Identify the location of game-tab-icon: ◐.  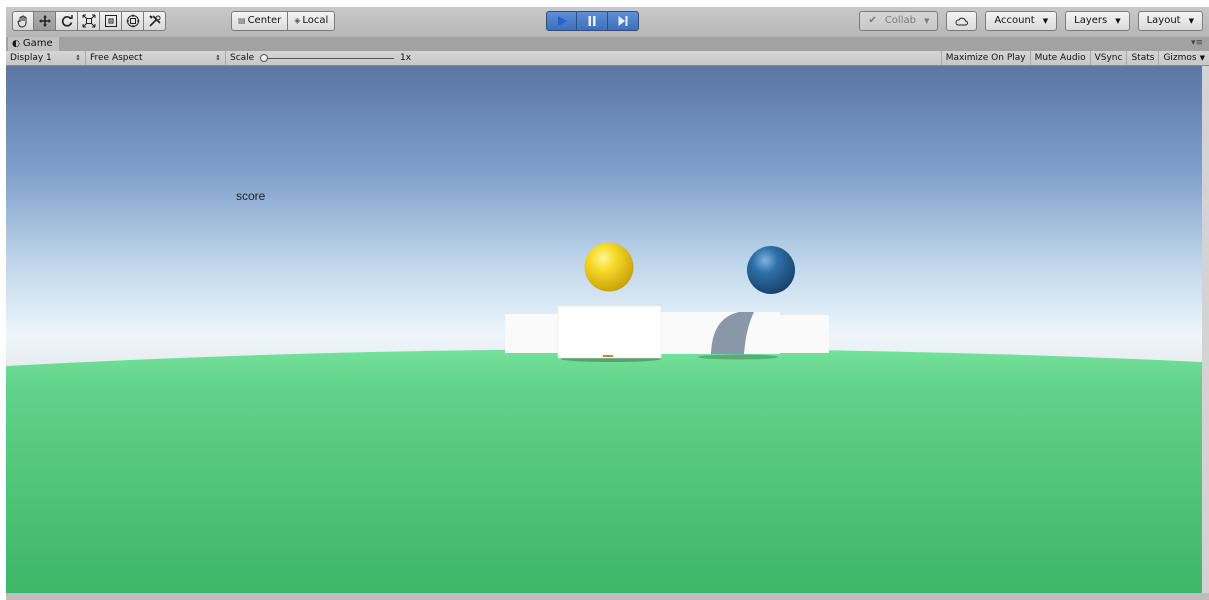
(16, 44).